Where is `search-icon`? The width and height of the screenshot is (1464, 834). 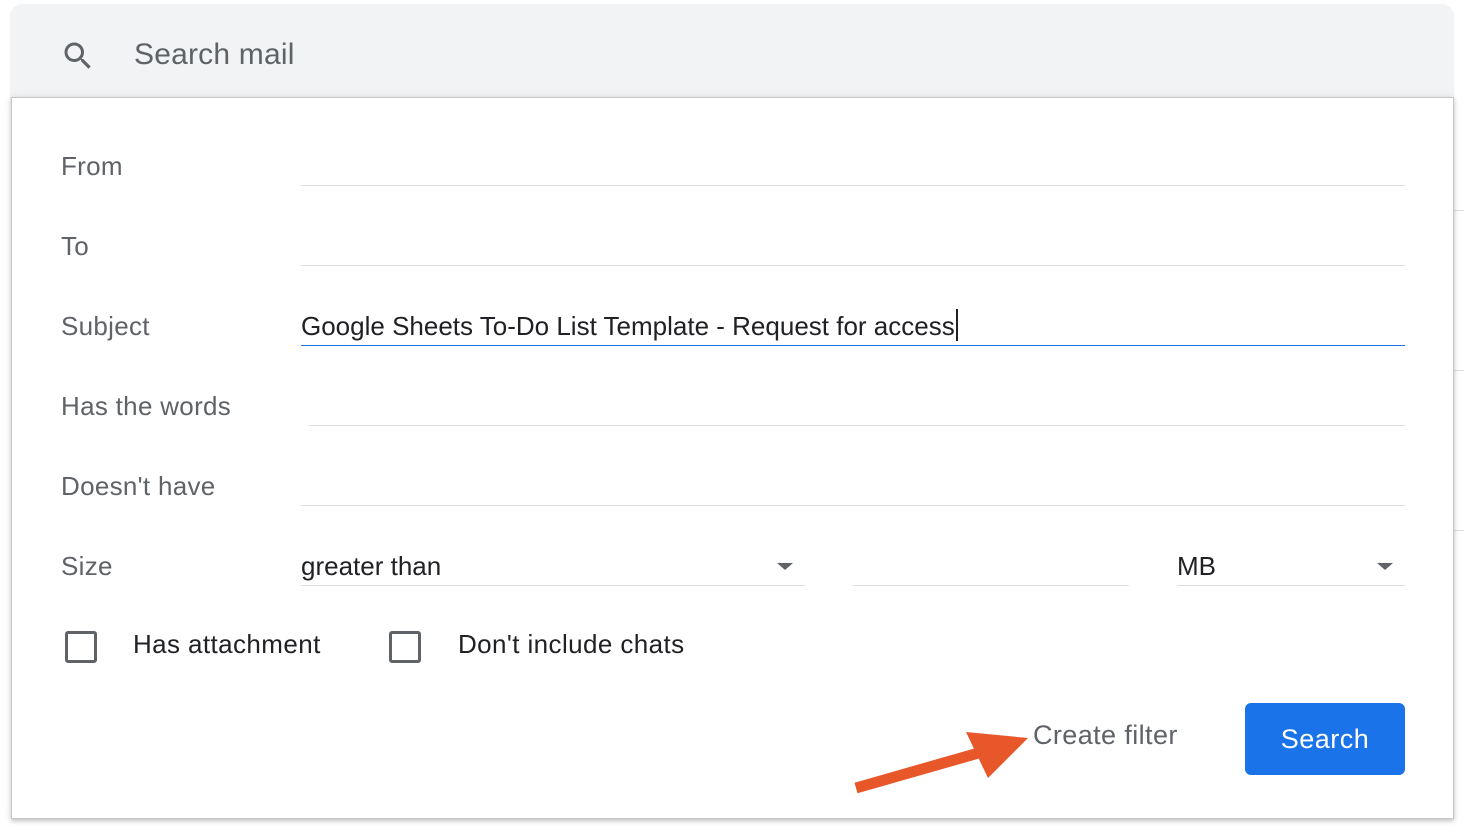
search-icon is located at coordinates (78, 56).